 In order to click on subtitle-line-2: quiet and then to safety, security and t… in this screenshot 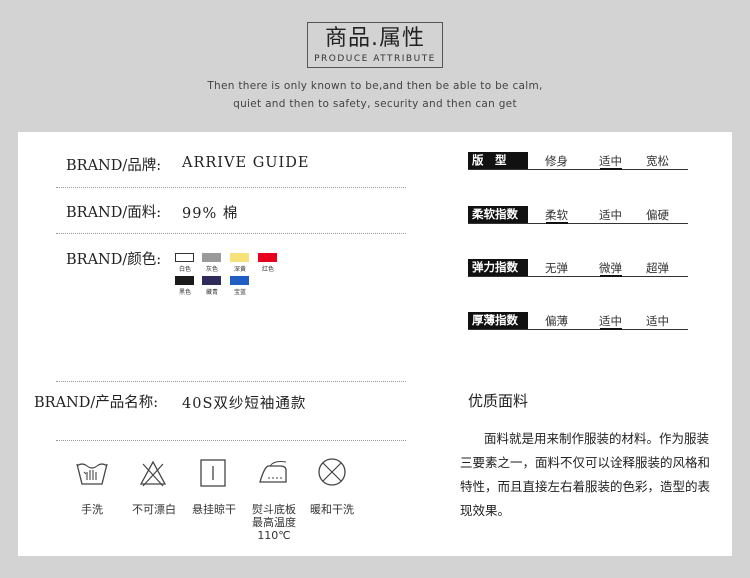, I will do `click(375, 104)`.